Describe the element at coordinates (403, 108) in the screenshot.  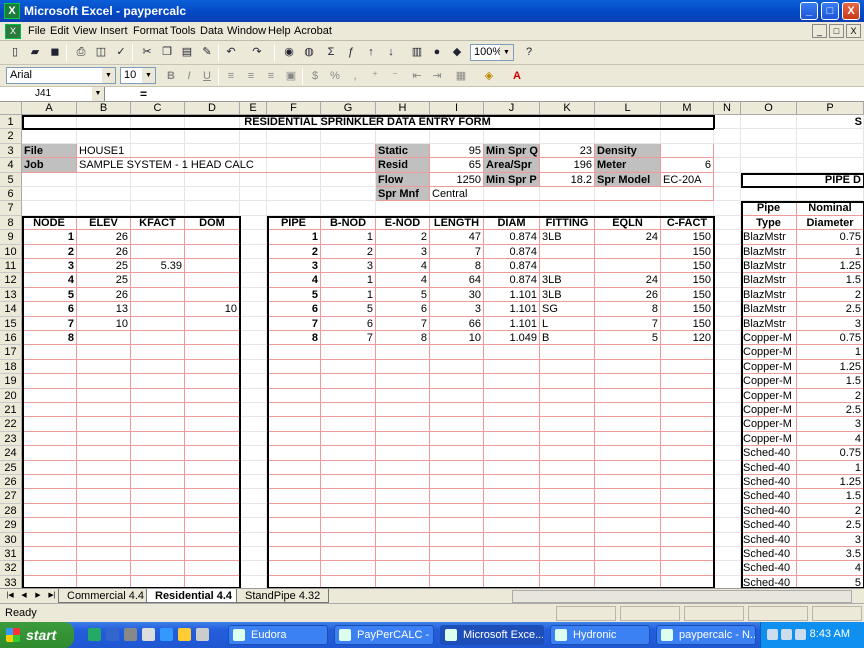
I see `column-header: H` at that location.